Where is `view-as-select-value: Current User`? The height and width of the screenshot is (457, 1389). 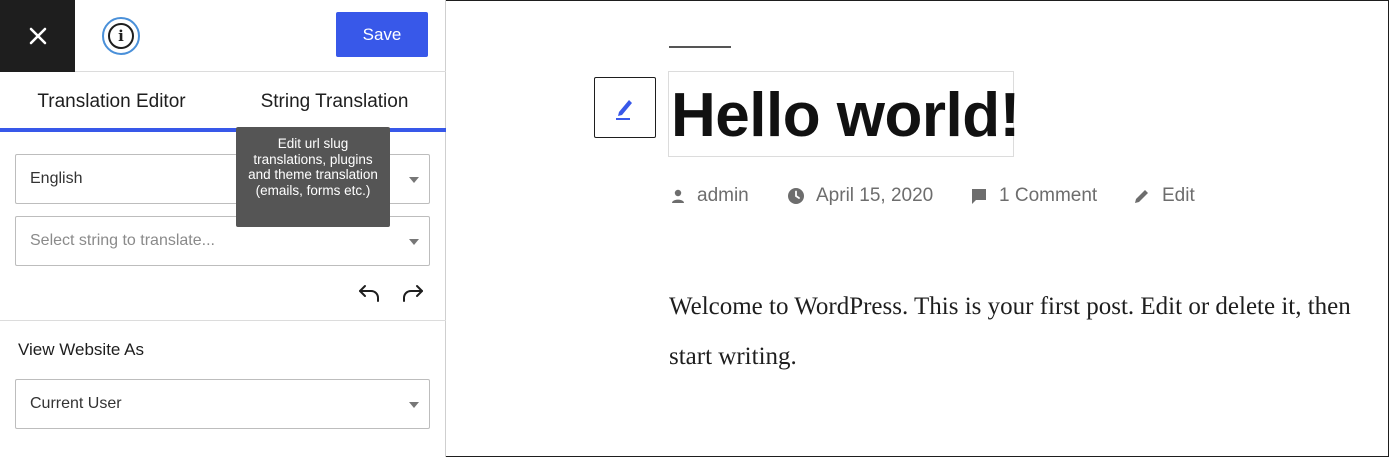
view-as-select-value: Current User is located at coordinates (76, 403).